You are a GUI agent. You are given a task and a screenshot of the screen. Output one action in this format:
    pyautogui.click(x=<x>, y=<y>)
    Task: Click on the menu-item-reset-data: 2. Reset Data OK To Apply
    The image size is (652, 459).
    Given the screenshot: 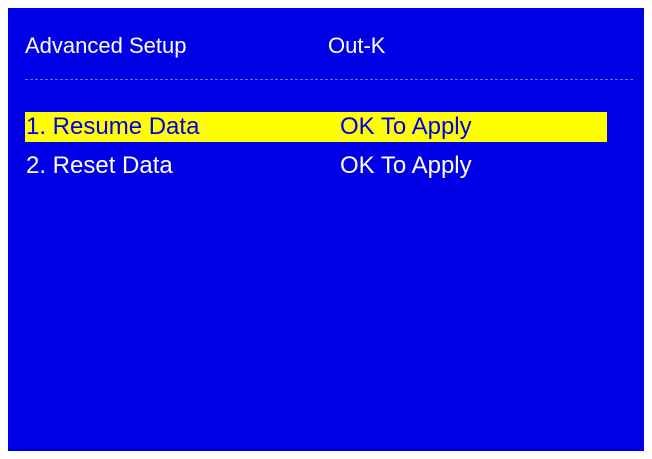 What is the action you would take?
    pyautogui.click(x=316, y=166)
    